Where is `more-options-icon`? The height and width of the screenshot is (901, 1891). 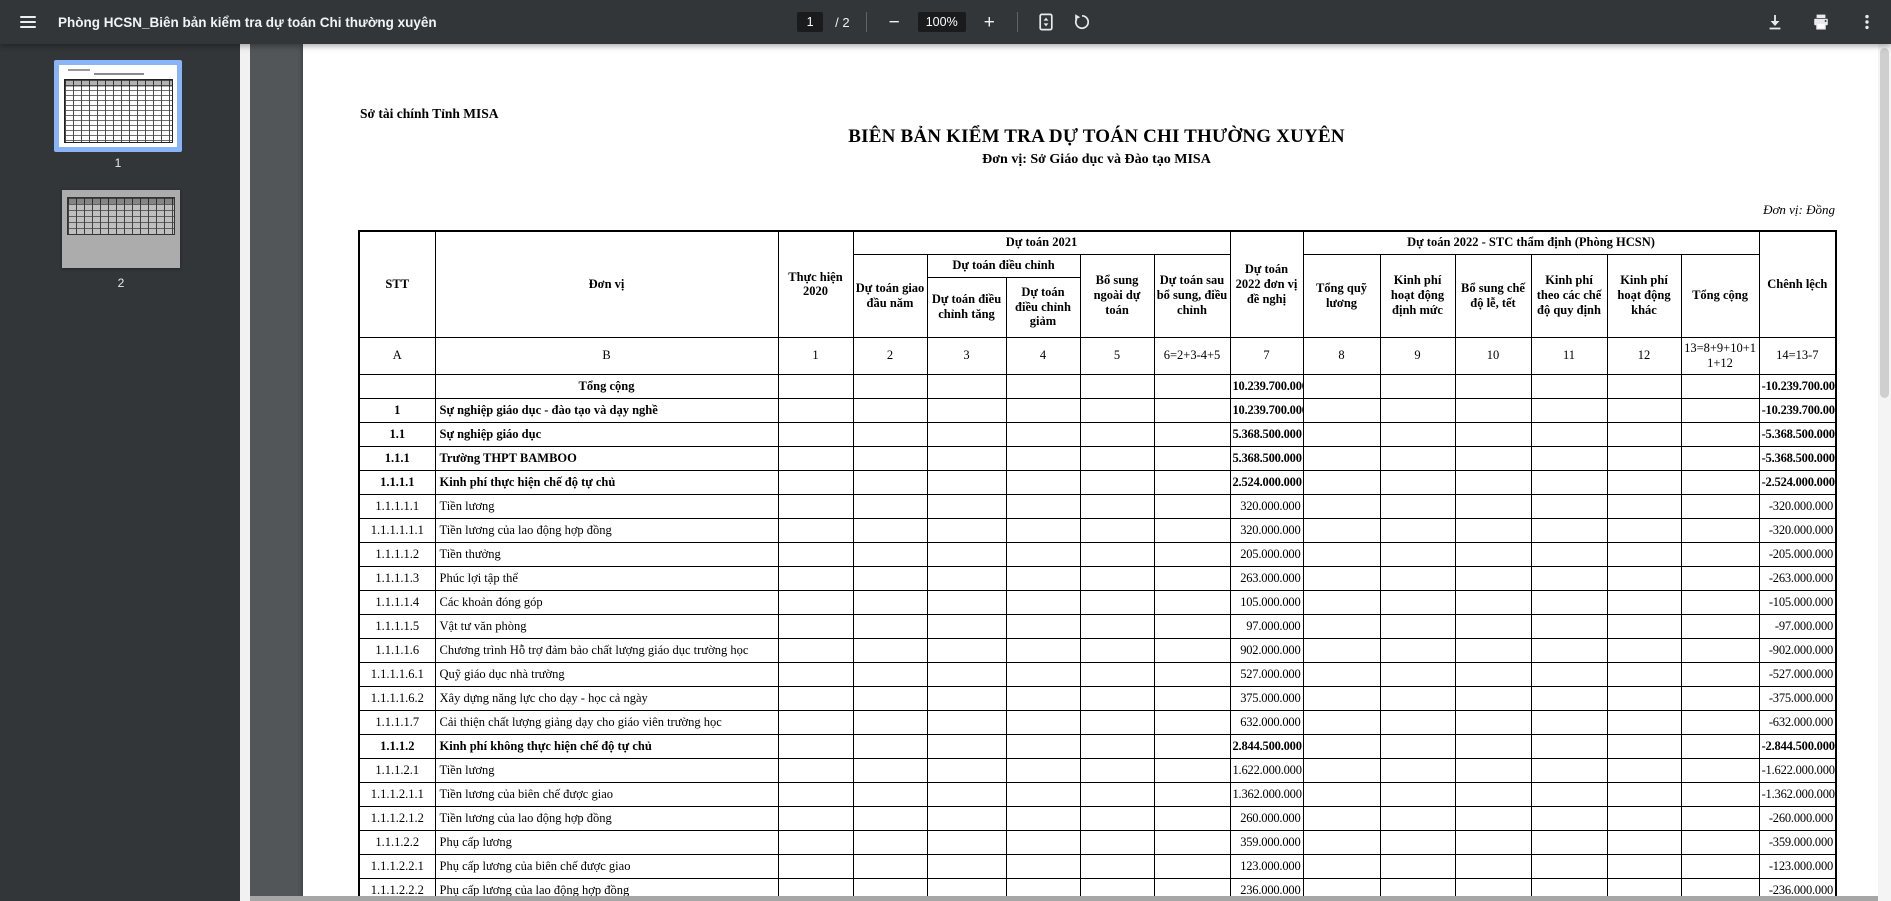 more-options-icon is located at coordinates (1867, 22).